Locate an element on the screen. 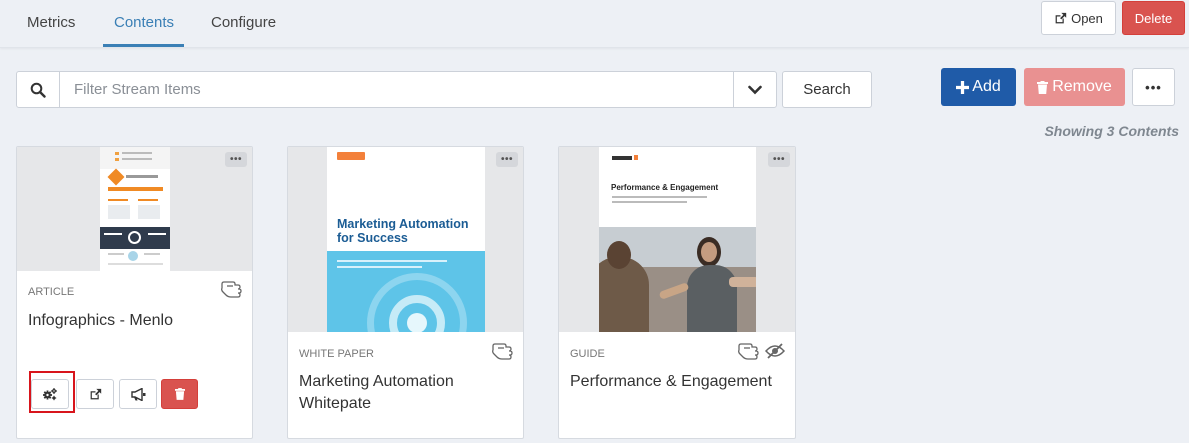 This screenshot has height=443, width=1189. chevron-down-icon is located at coordinates (755, 89).